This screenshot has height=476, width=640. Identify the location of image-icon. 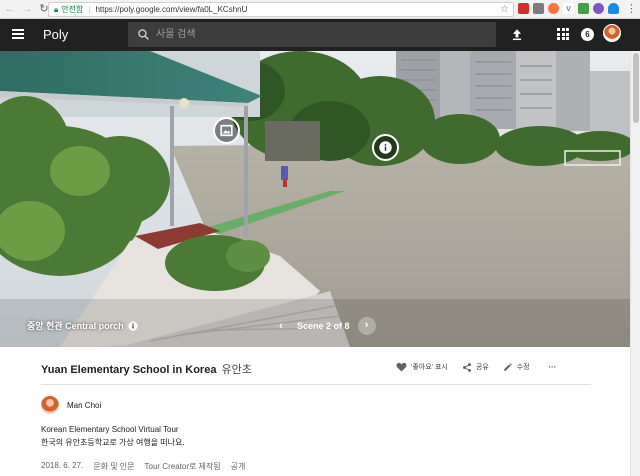
(226, 130).